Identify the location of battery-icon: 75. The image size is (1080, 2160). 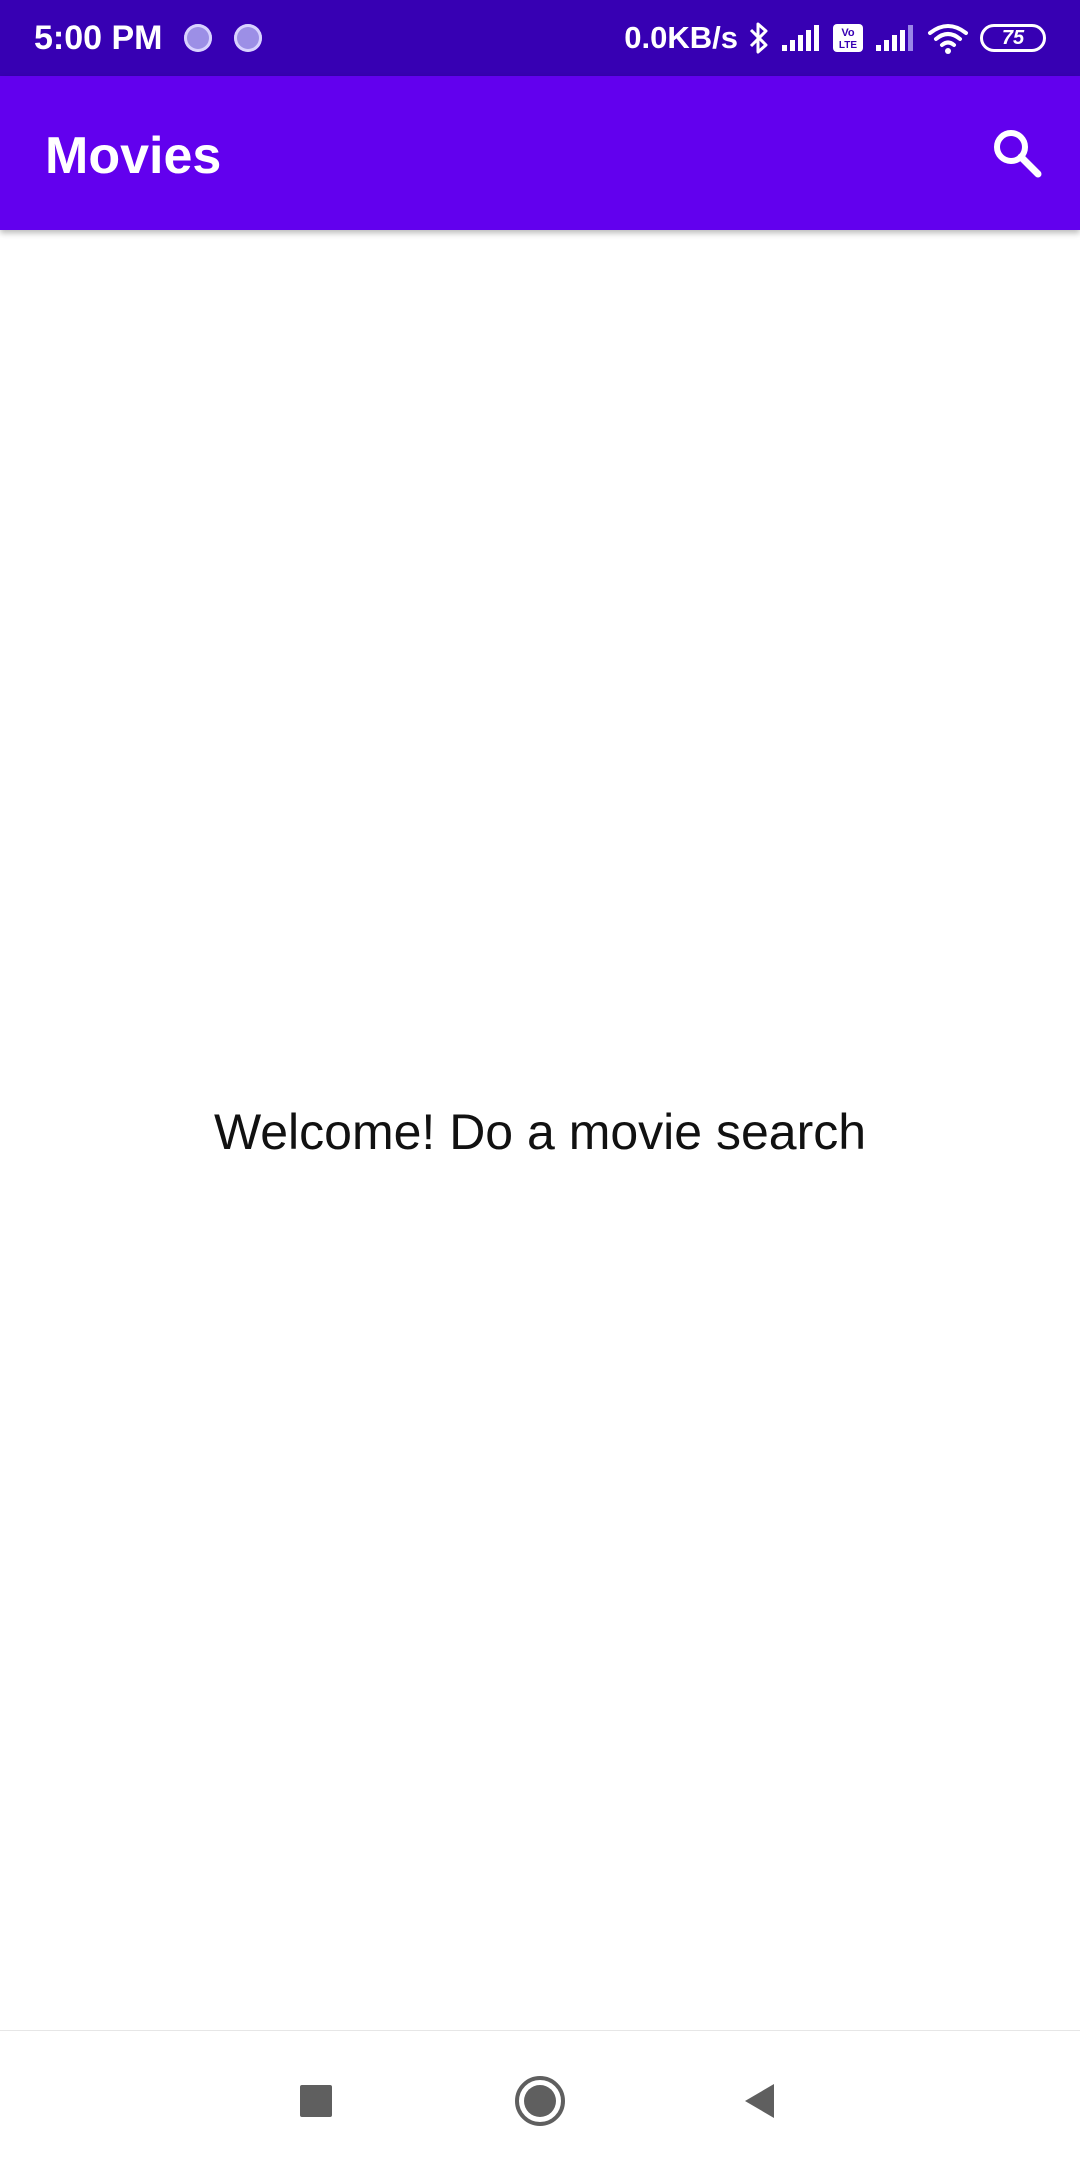
(1013, 38).